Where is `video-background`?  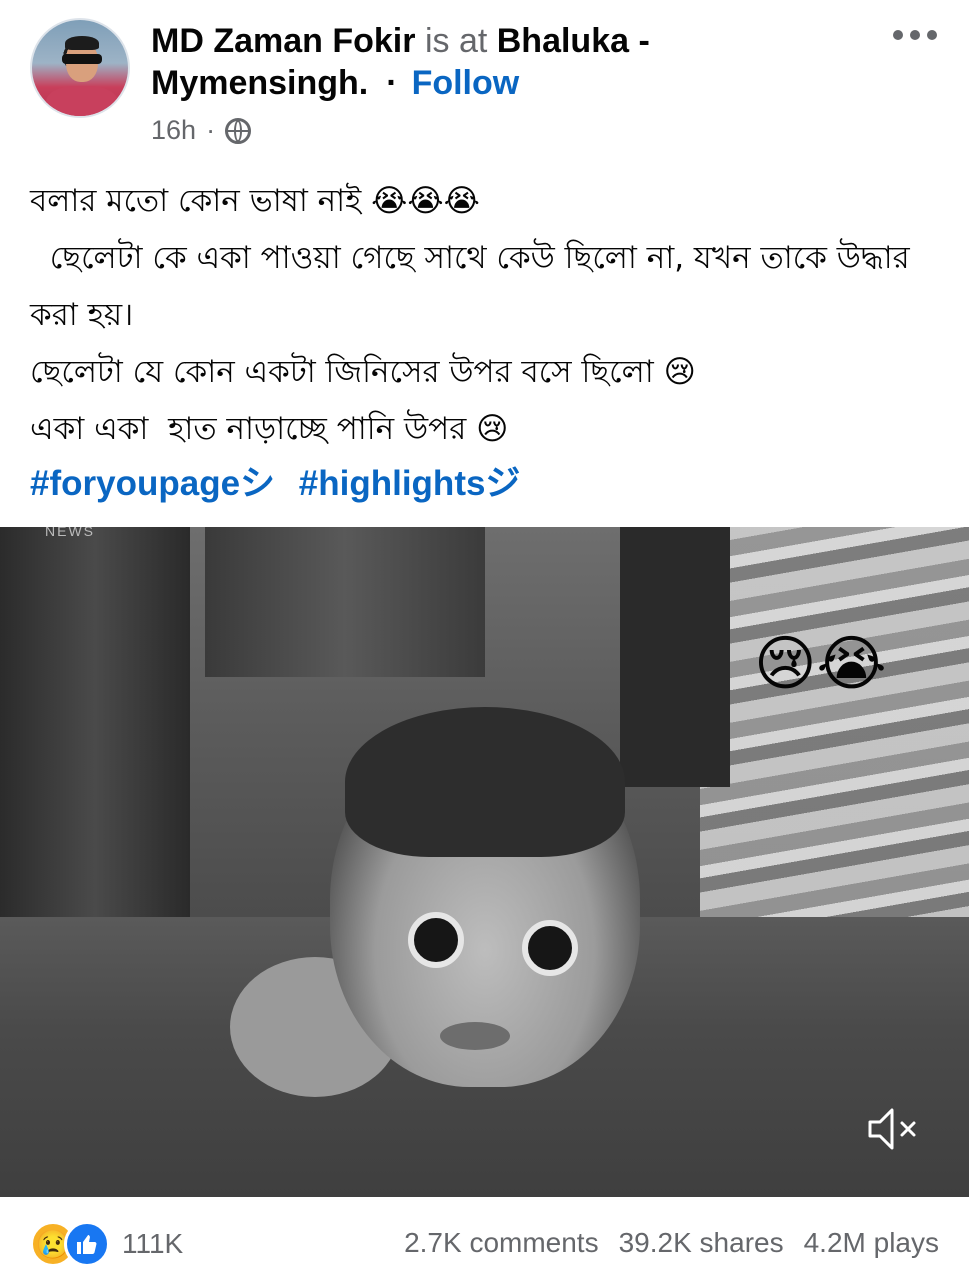 video-background is located at coordinates (345, 602).